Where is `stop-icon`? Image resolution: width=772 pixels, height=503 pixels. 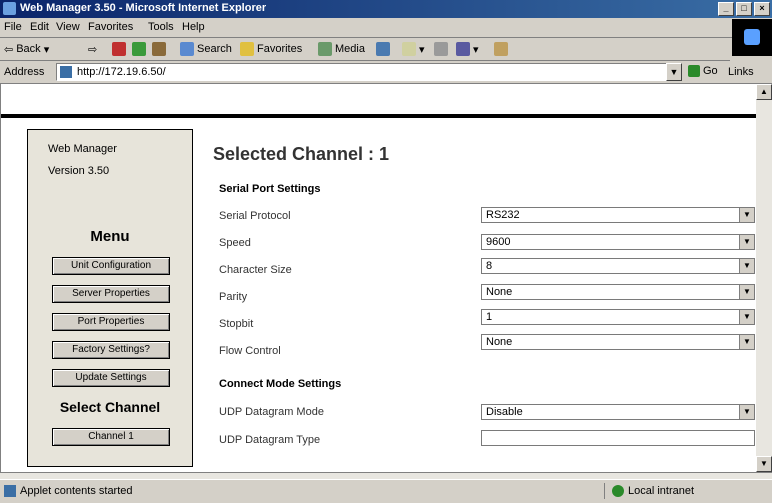
stop-icon is located at coordinates (119, 49).